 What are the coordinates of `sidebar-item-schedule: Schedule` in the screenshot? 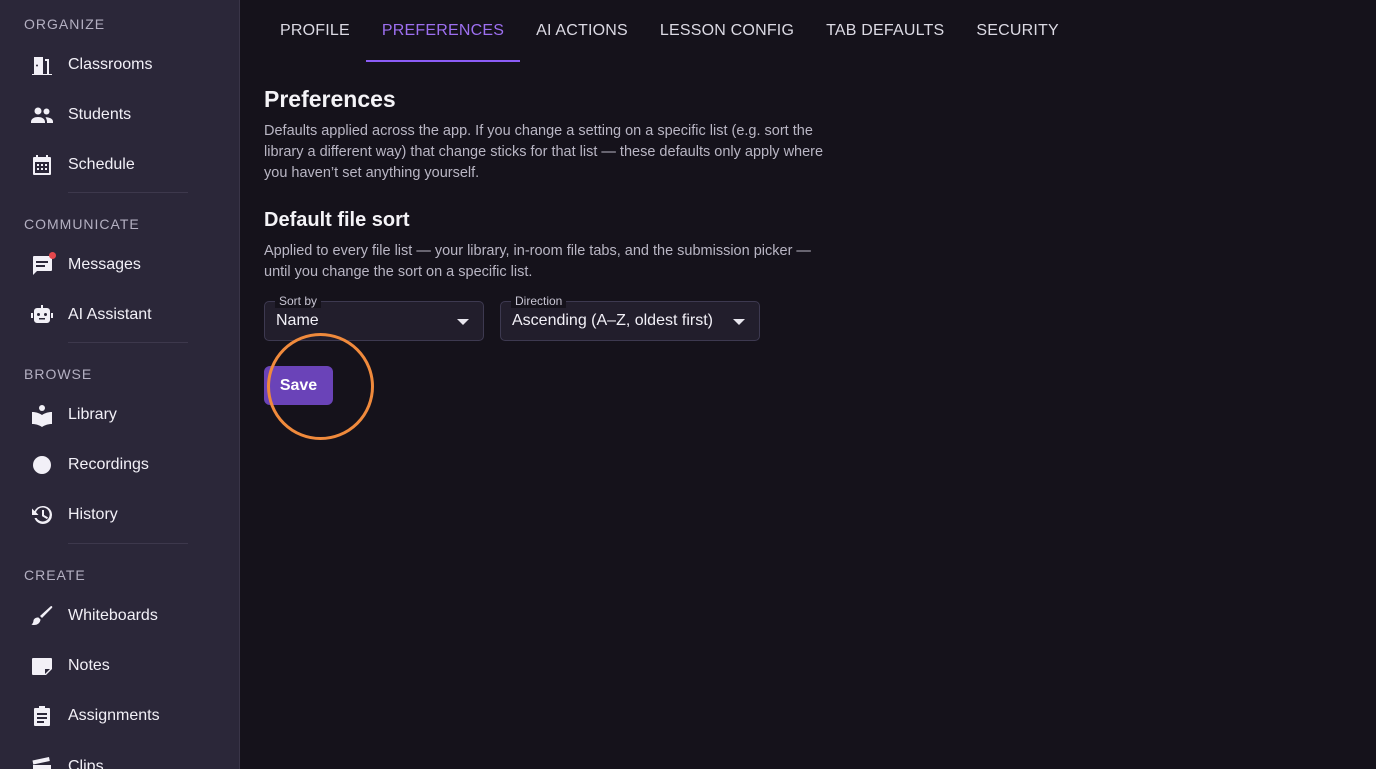 It's located at (119, 165).